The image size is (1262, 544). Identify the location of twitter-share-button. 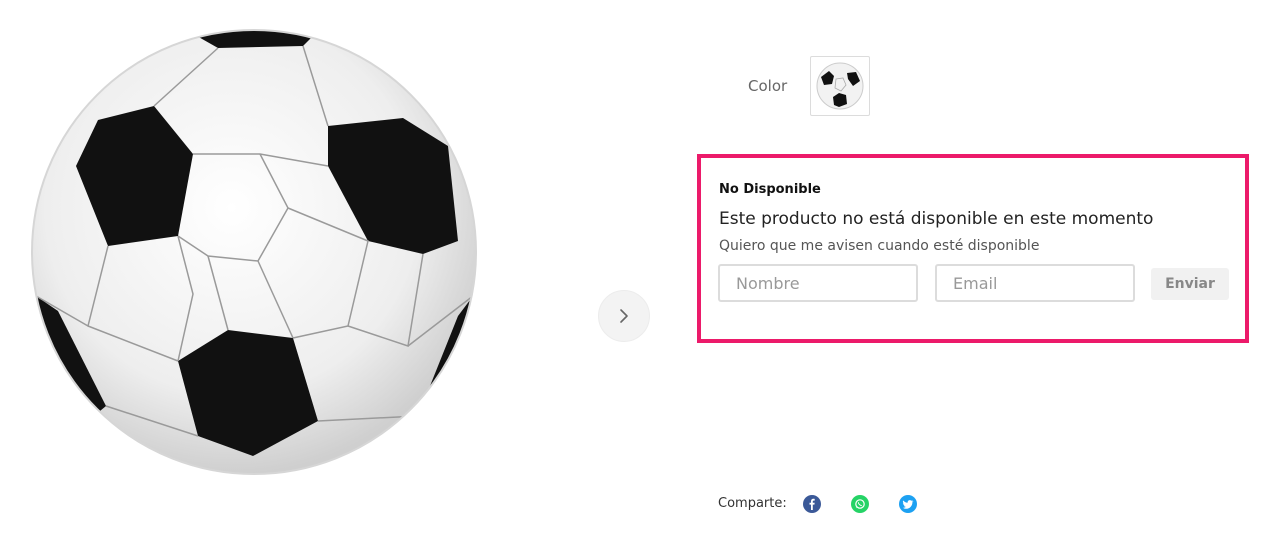
(908, 504).